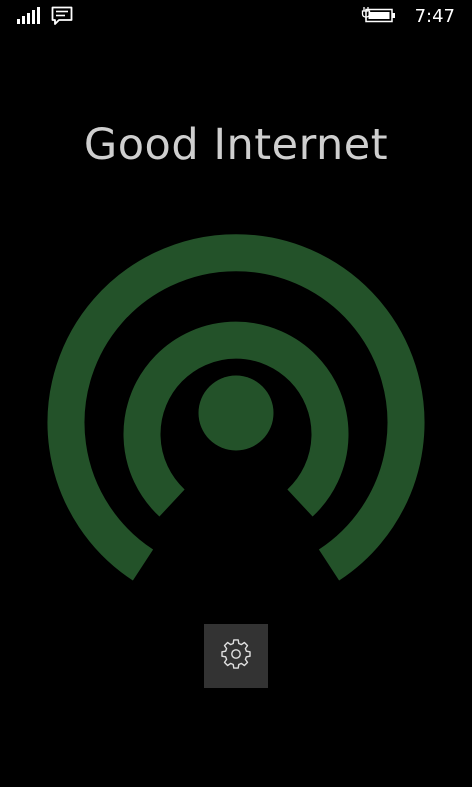  I want to click on gear-icon, so click(236, 656).